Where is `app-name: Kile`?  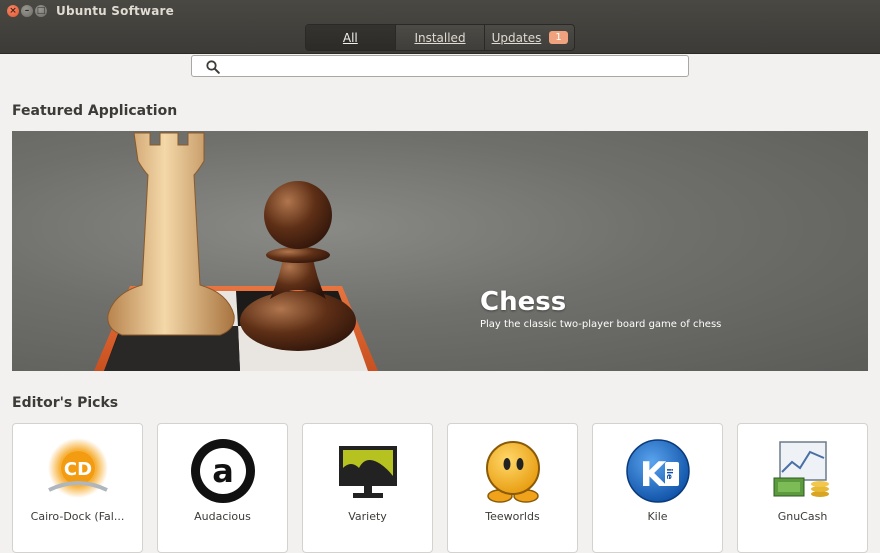
app-name: Kile is located at coordinates (657, 516).